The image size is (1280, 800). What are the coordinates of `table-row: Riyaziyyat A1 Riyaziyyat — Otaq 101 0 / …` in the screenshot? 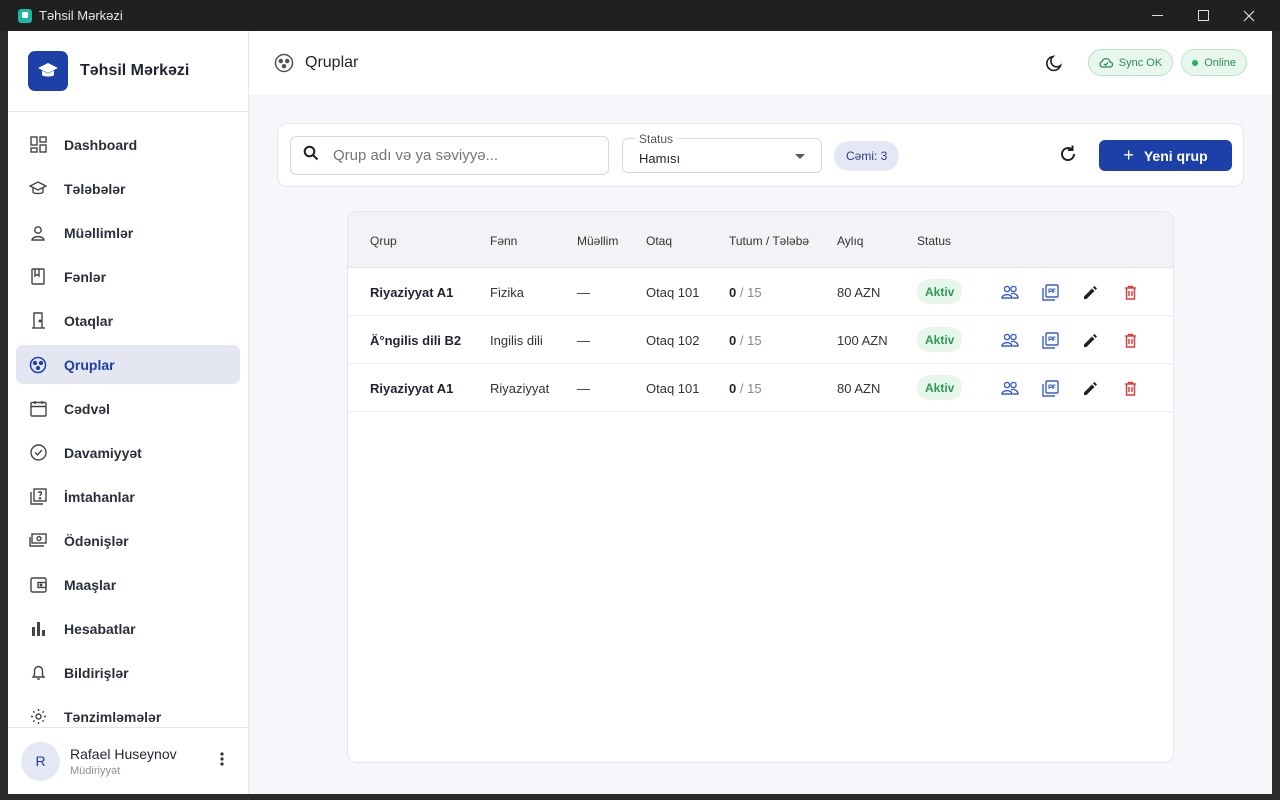 It's located at (760, 388).